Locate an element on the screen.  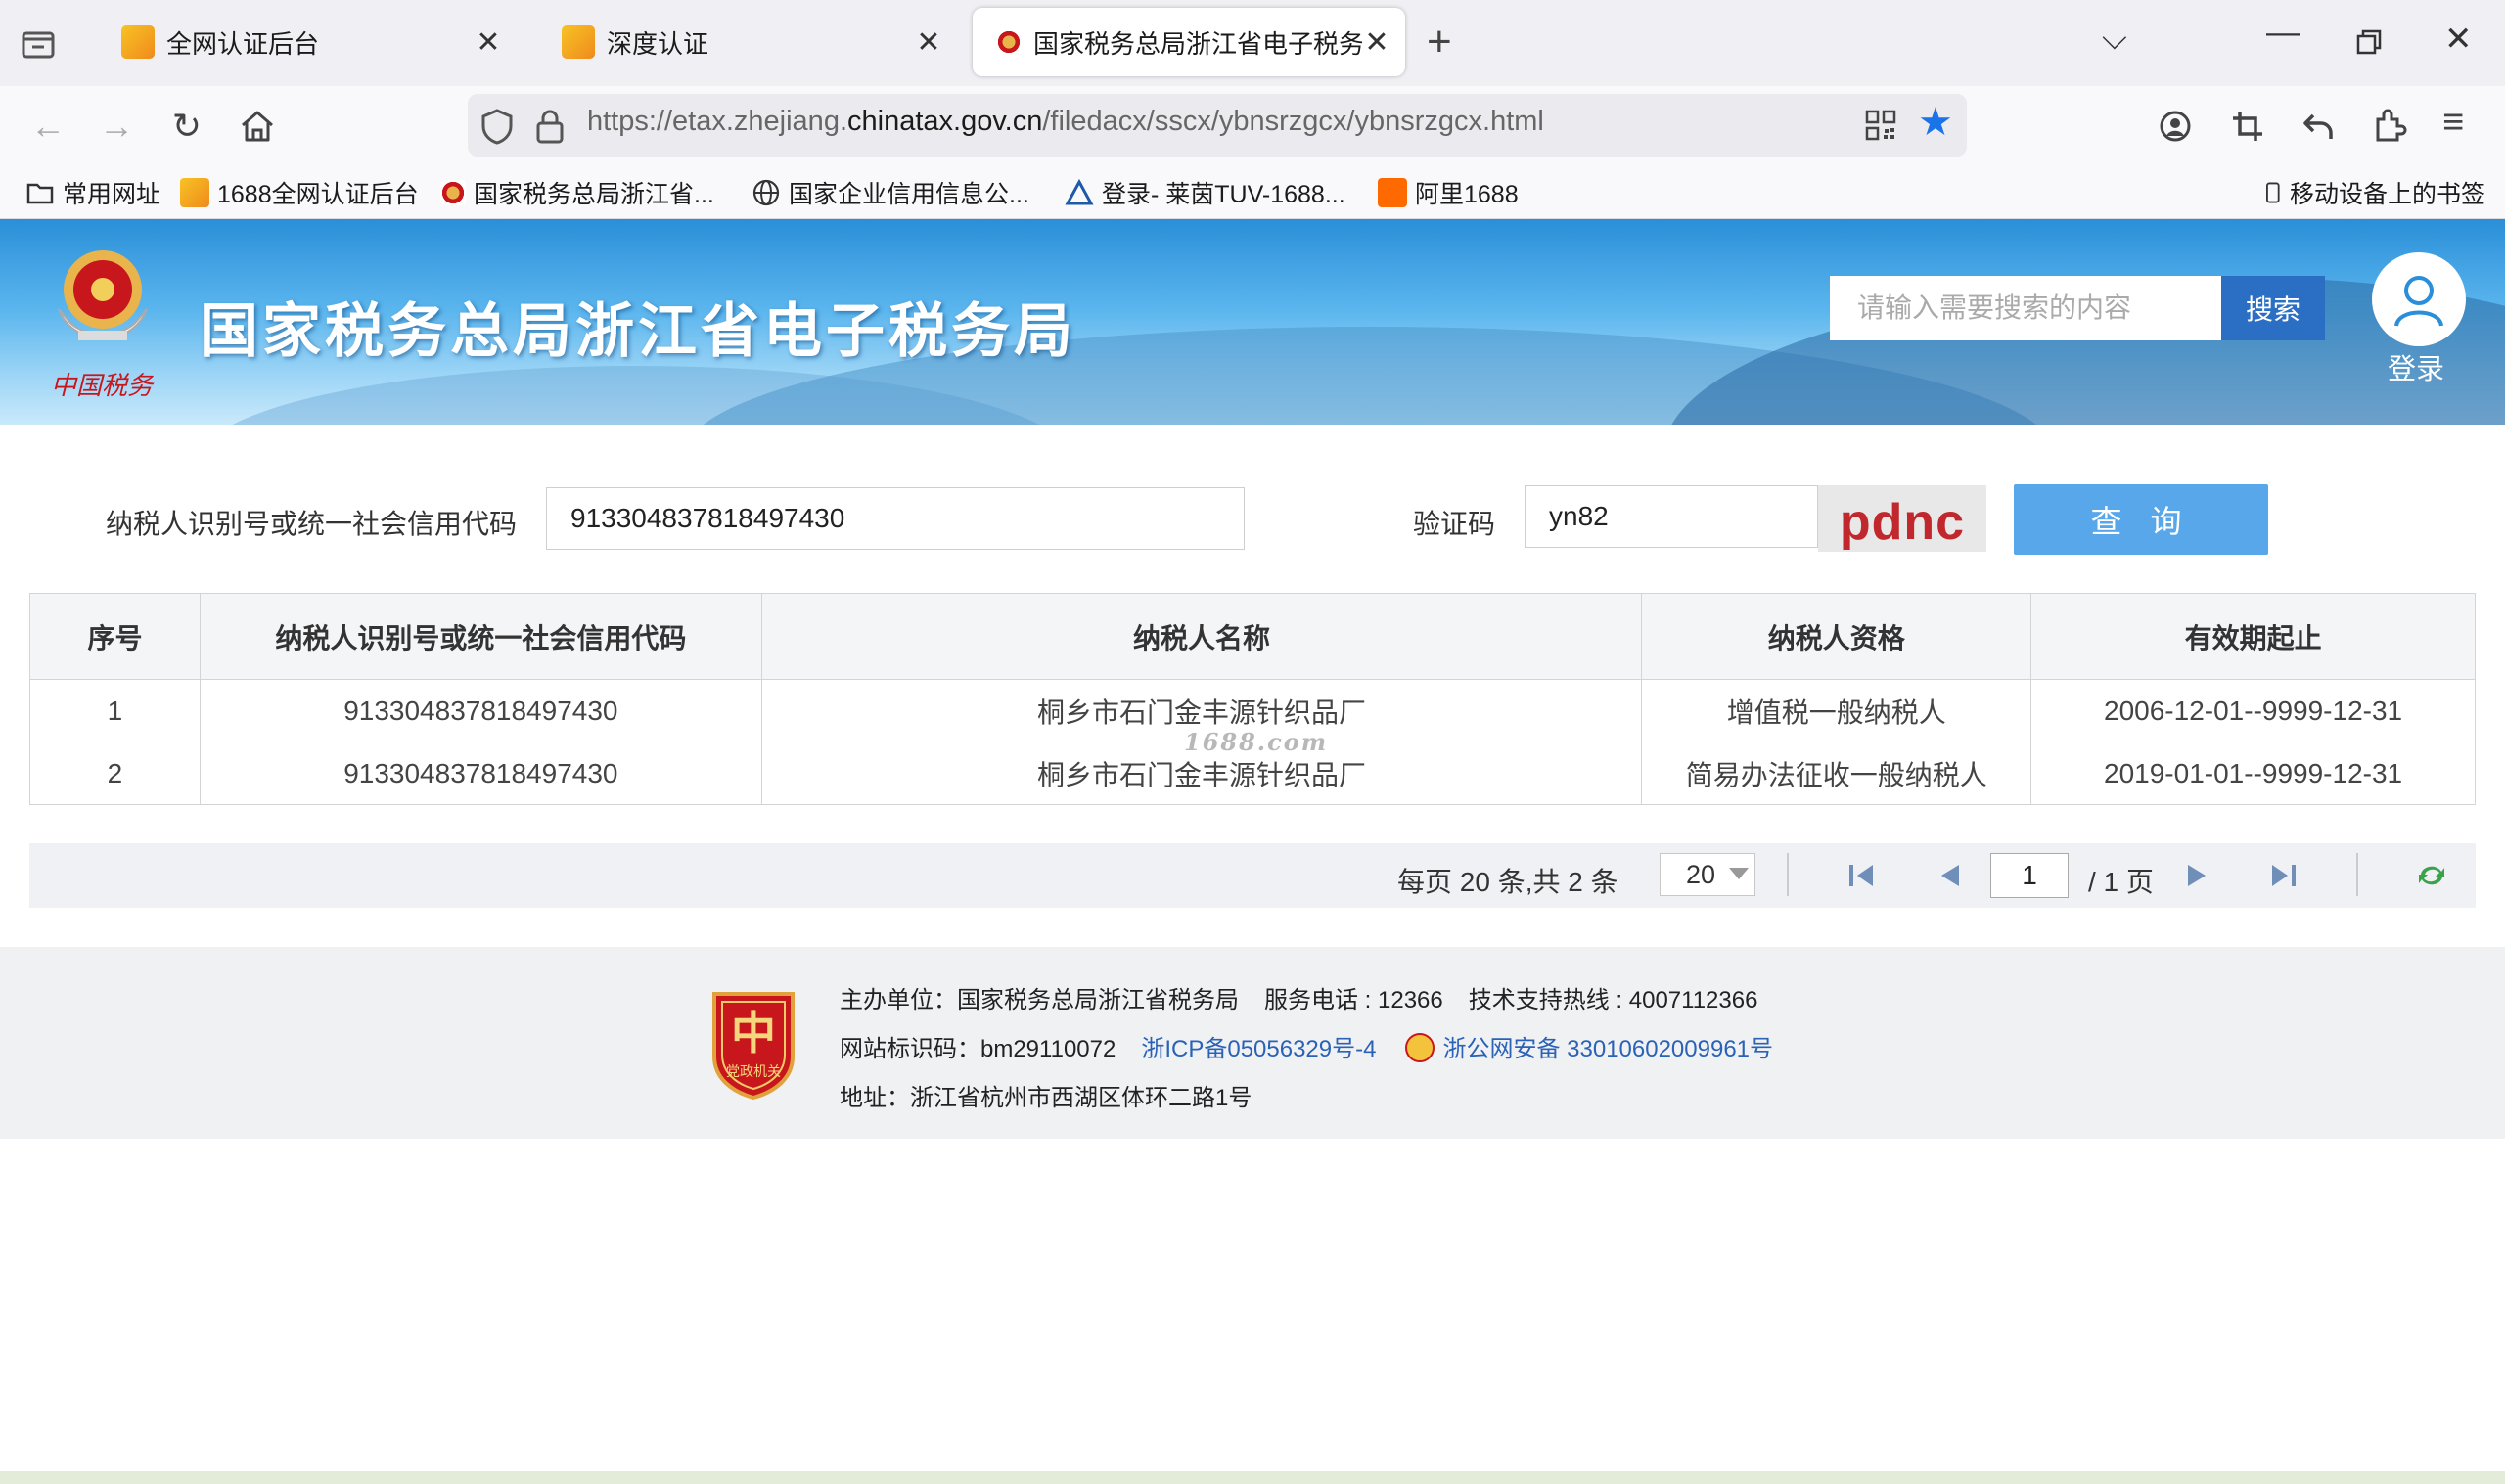
watermark-text: 1688.com is located at coordinates (1256, 742).